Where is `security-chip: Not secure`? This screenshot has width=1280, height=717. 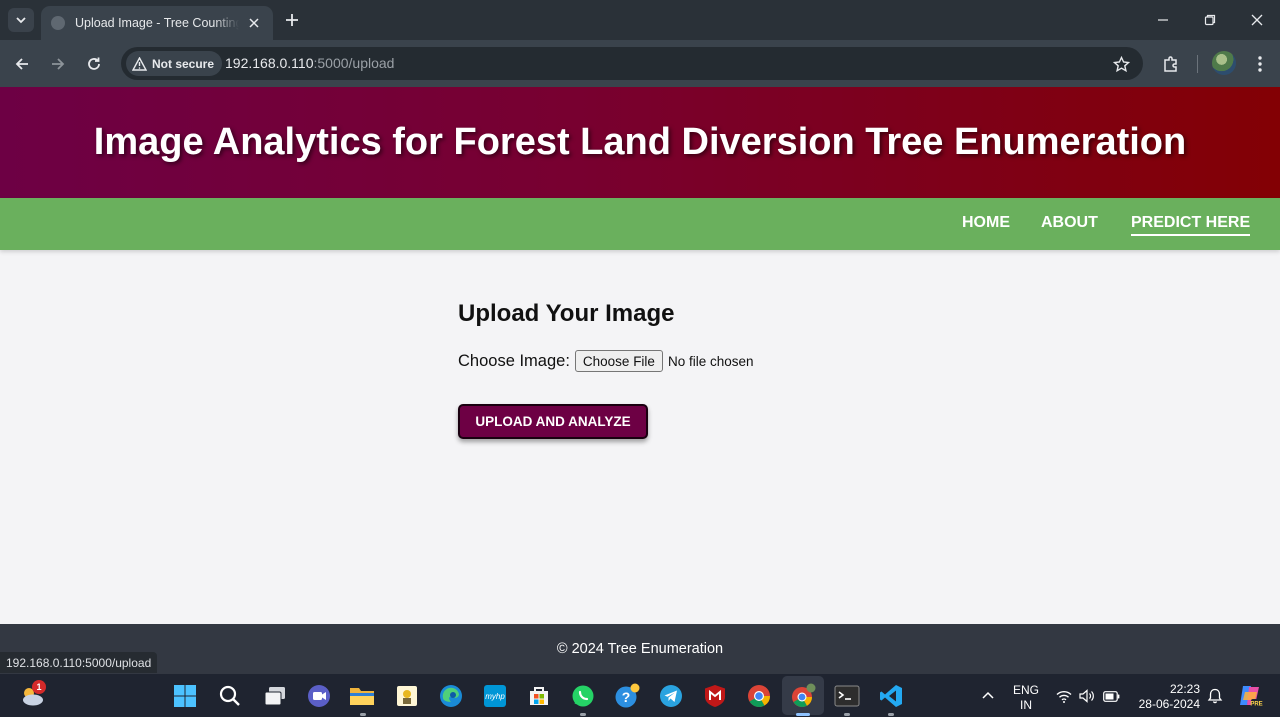 security-chip: Not secure is located at coordinates (174, 63).